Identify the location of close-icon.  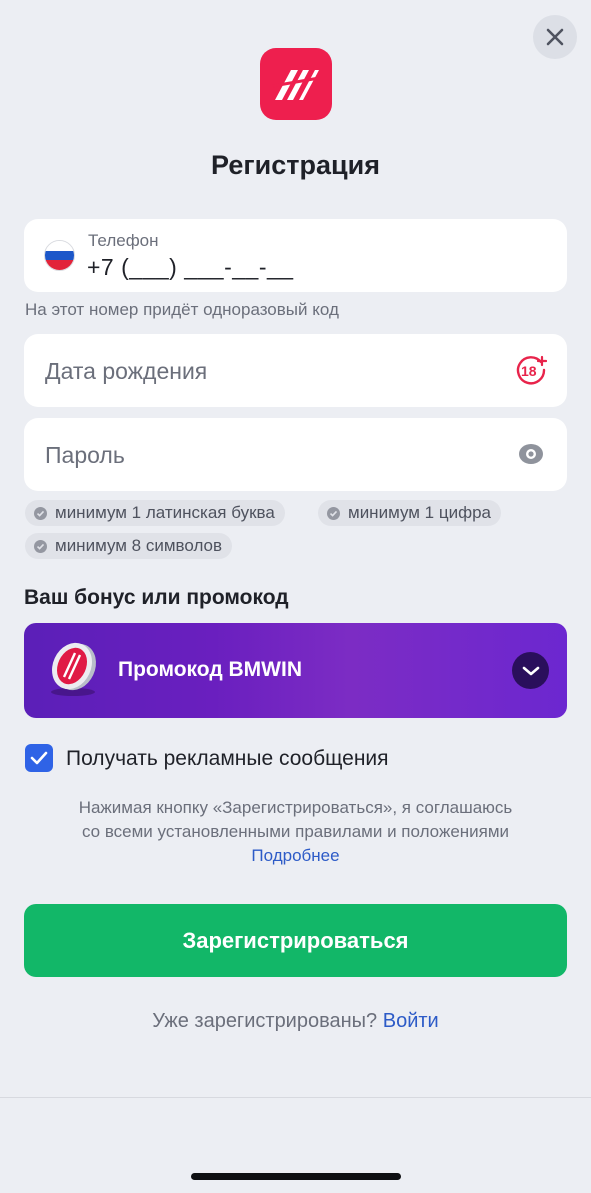
(555, 37).